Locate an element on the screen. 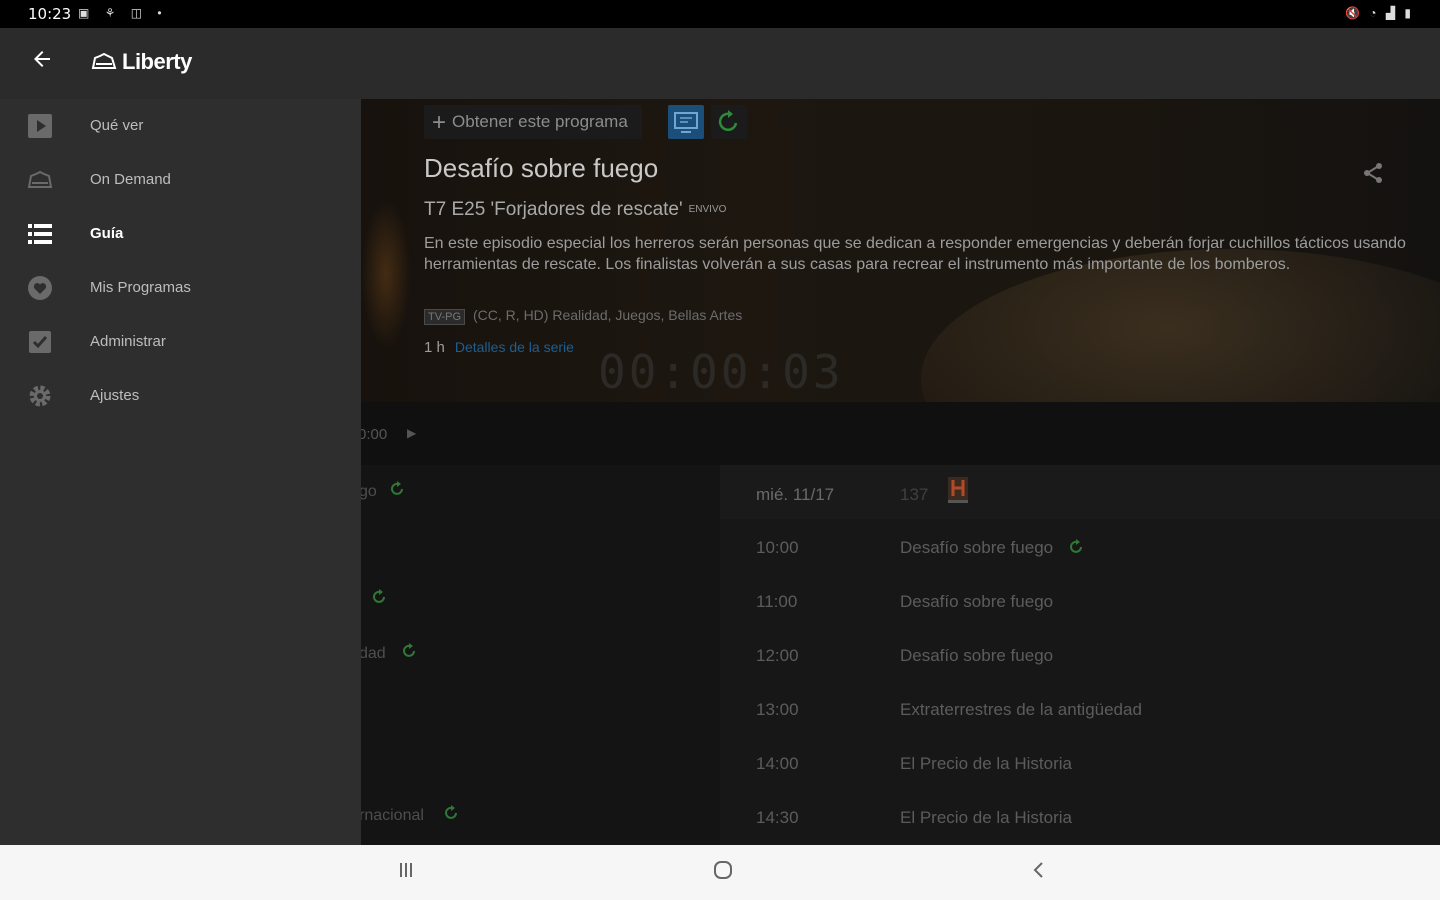  grid-row-label: rnacional is located at coordinates (392, 815).